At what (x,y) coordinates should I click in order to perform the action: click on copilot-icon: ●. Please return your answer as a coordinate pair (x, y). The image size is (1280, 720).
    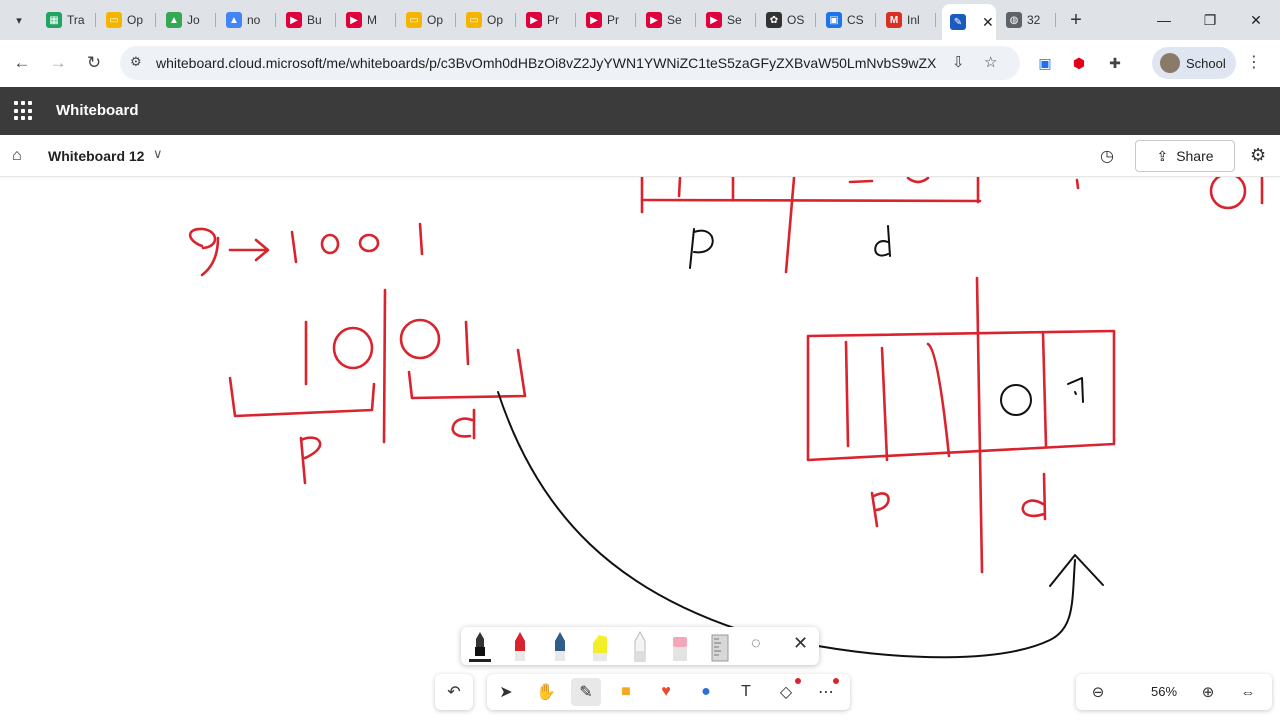
    Looking at the image, I should click on (706, 692).